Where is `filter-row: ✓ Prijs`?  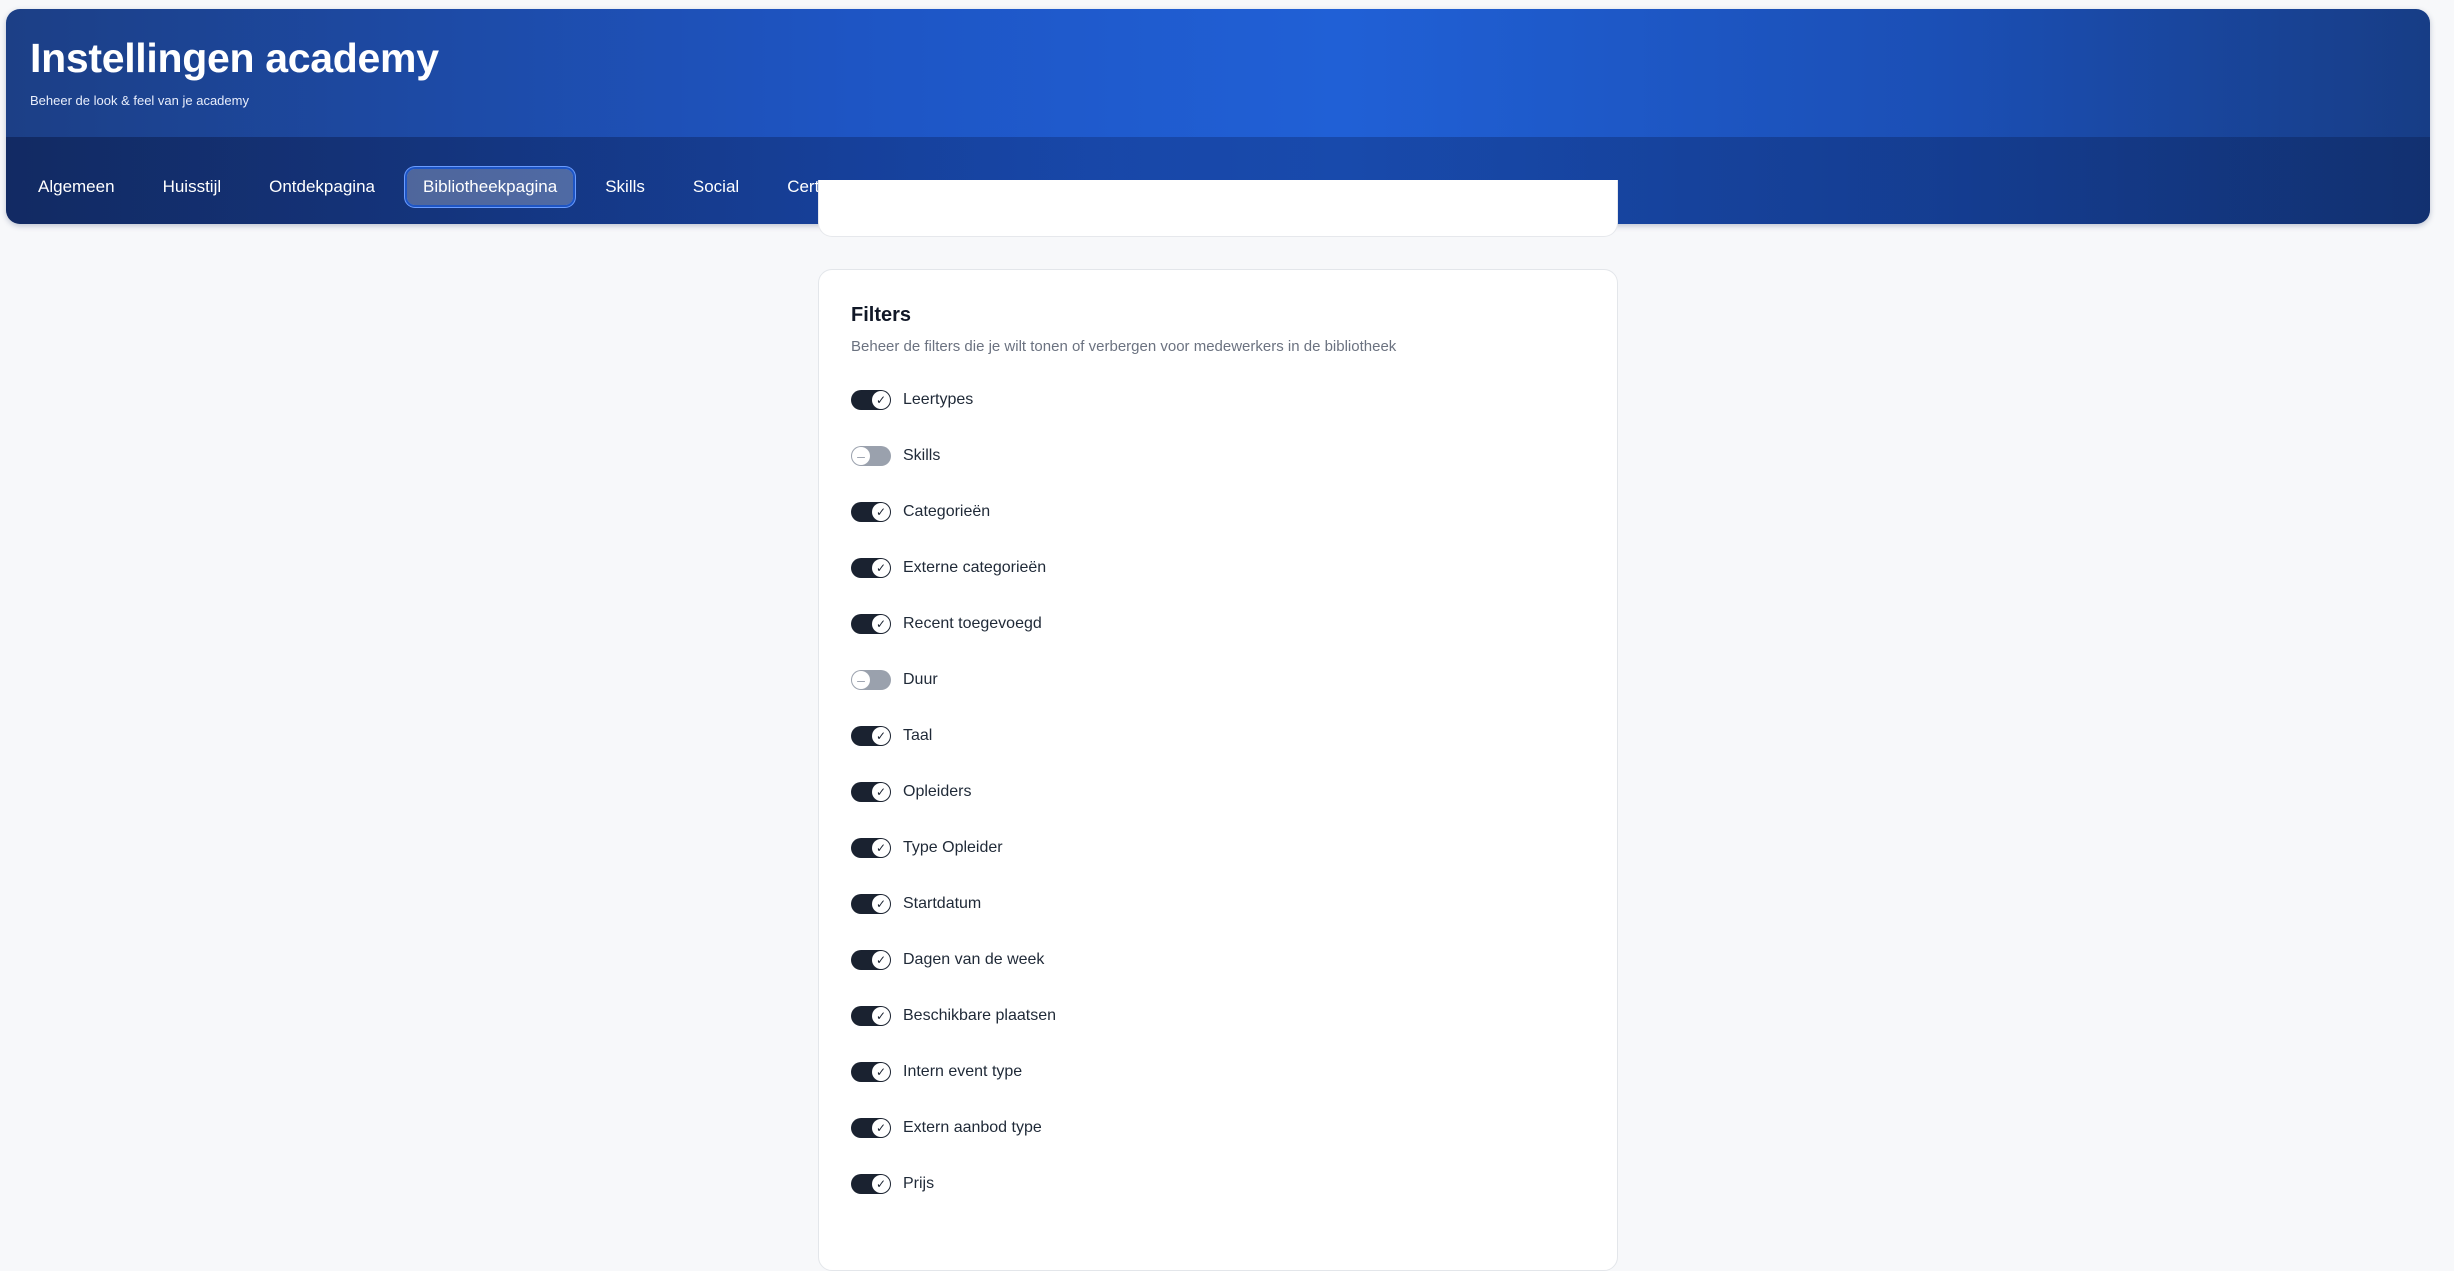
filter-row: ✓ Prijs is located at coordinates (953, 1202).